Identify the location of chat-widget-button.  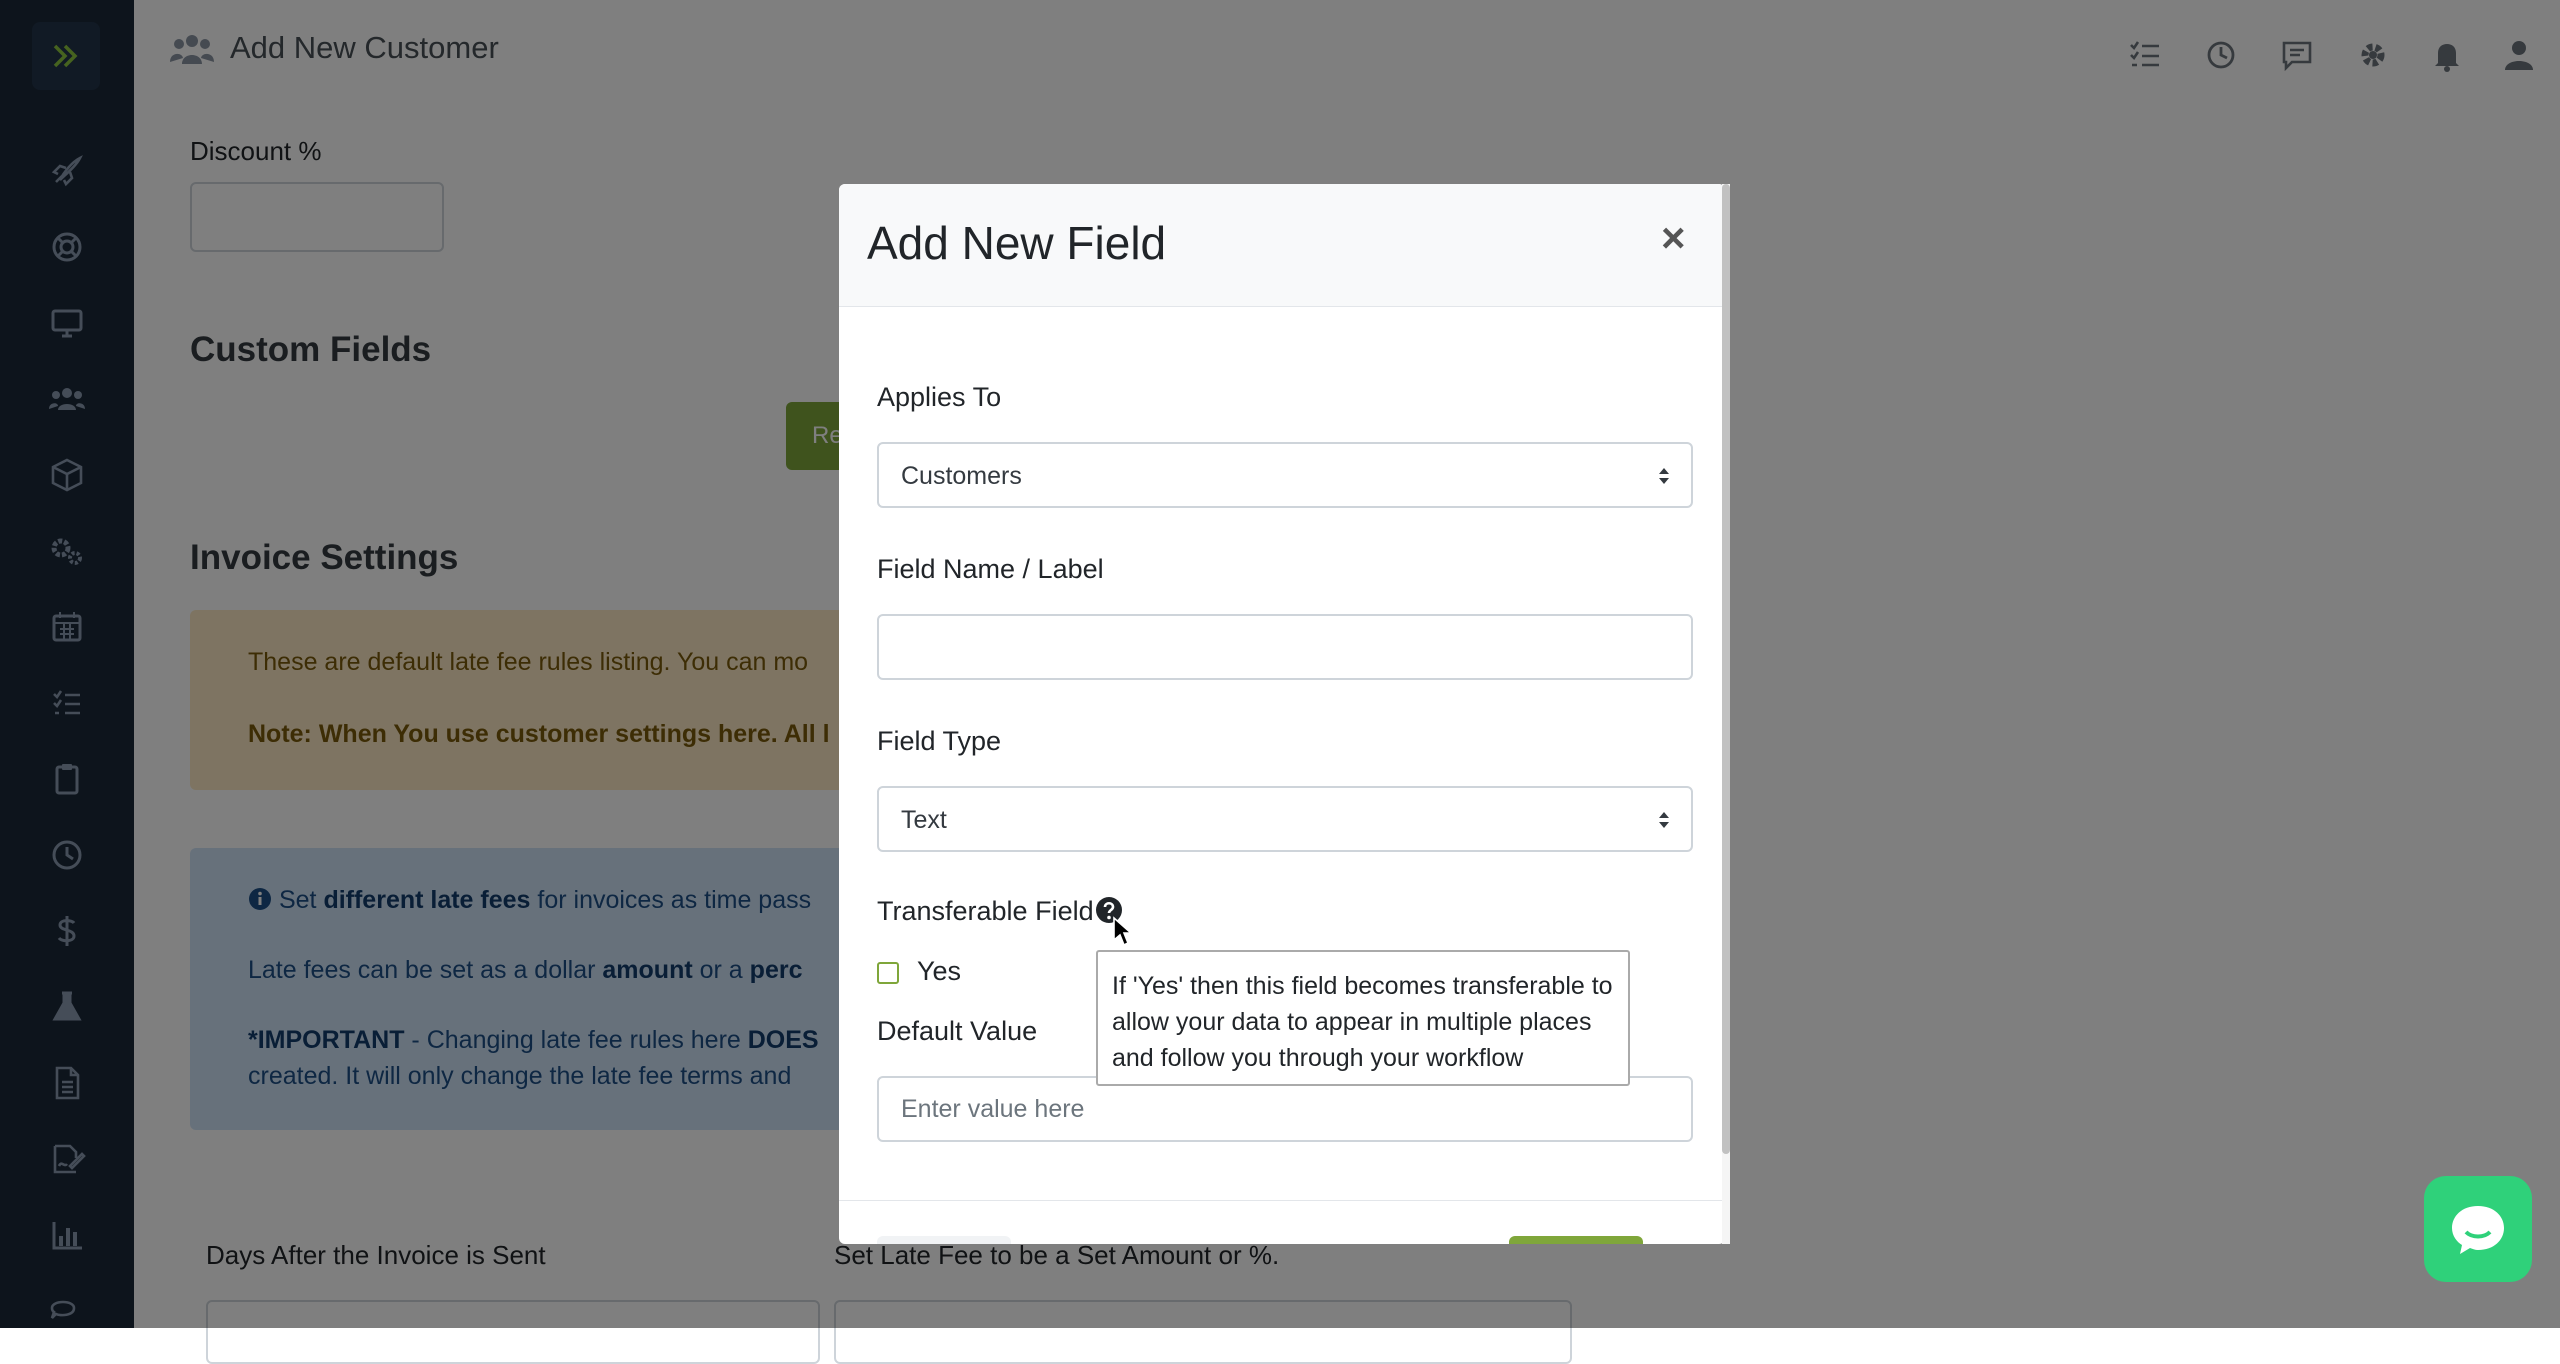
(2478, 1229).